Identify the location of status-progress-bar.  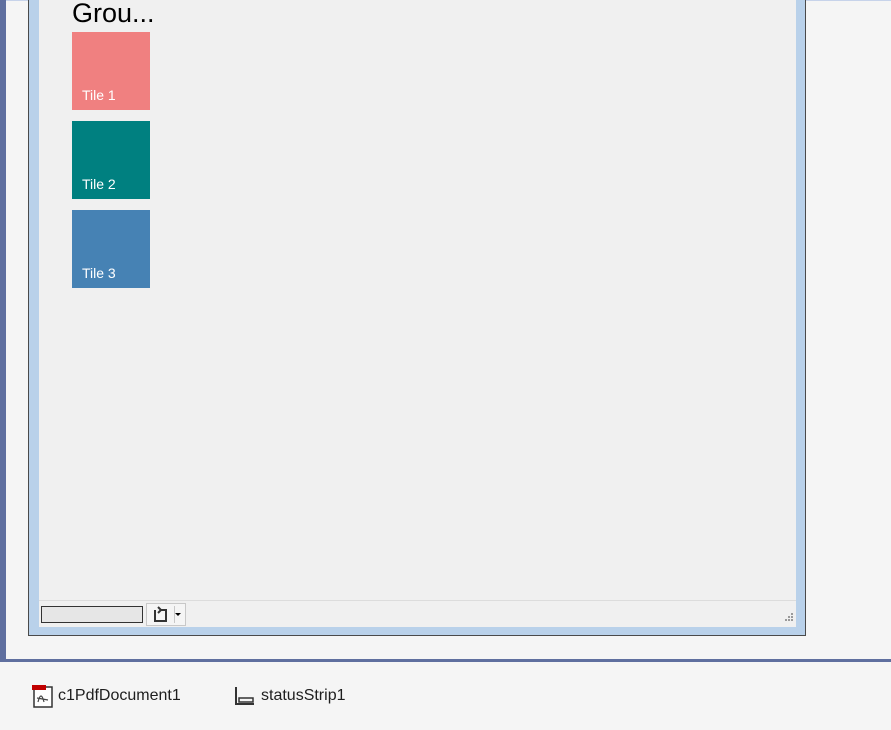
(92, 614).